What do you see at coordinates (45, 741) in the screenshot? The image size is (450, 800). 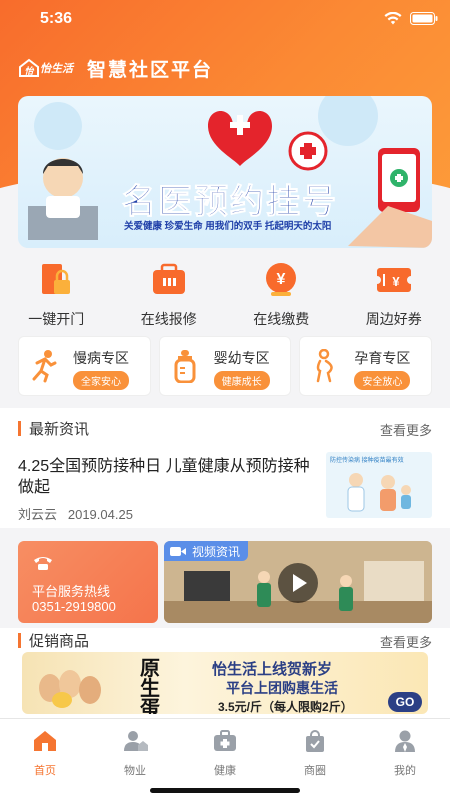 I see `home-icon` at bounding box center [45, 741].